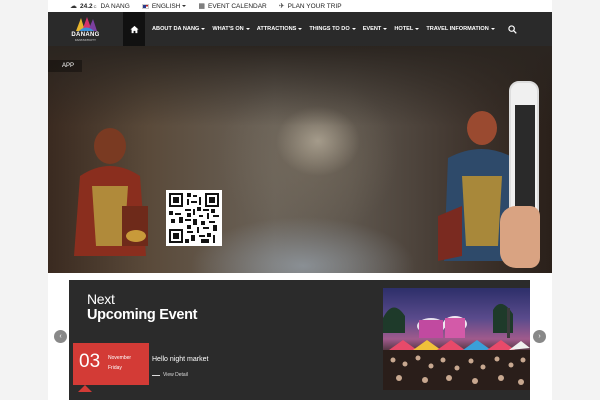 Image resolution: width=600 pixels, height=400 pixels. What do you see at coordinates (156, 375) in the screenshot?
I see `dash-icon` at bounding box center [156, 375].